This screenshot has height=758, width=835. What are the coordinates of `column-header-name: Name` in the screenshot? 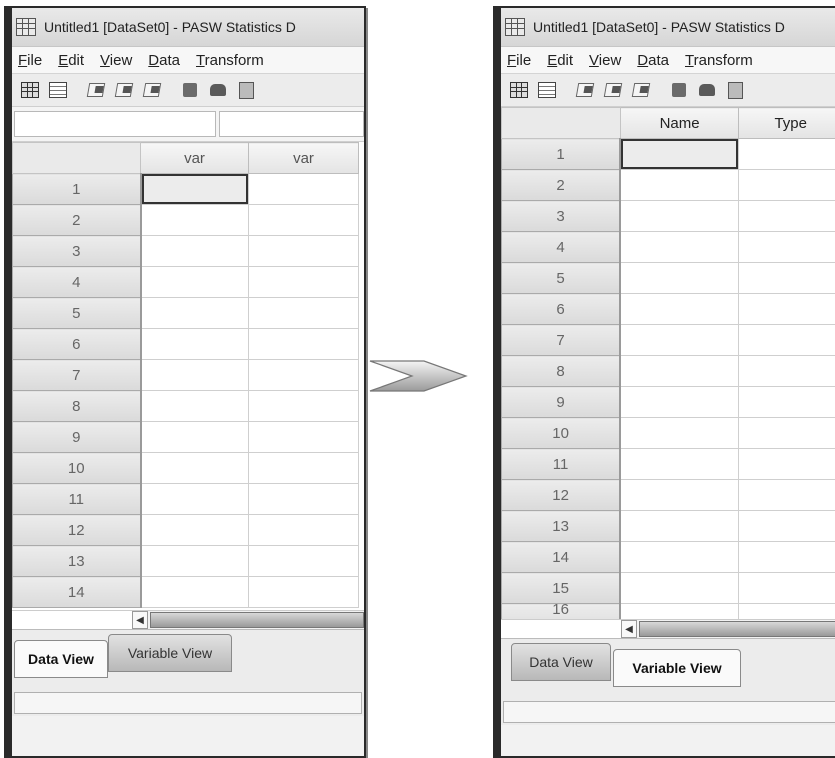 It's located at (679, 123).